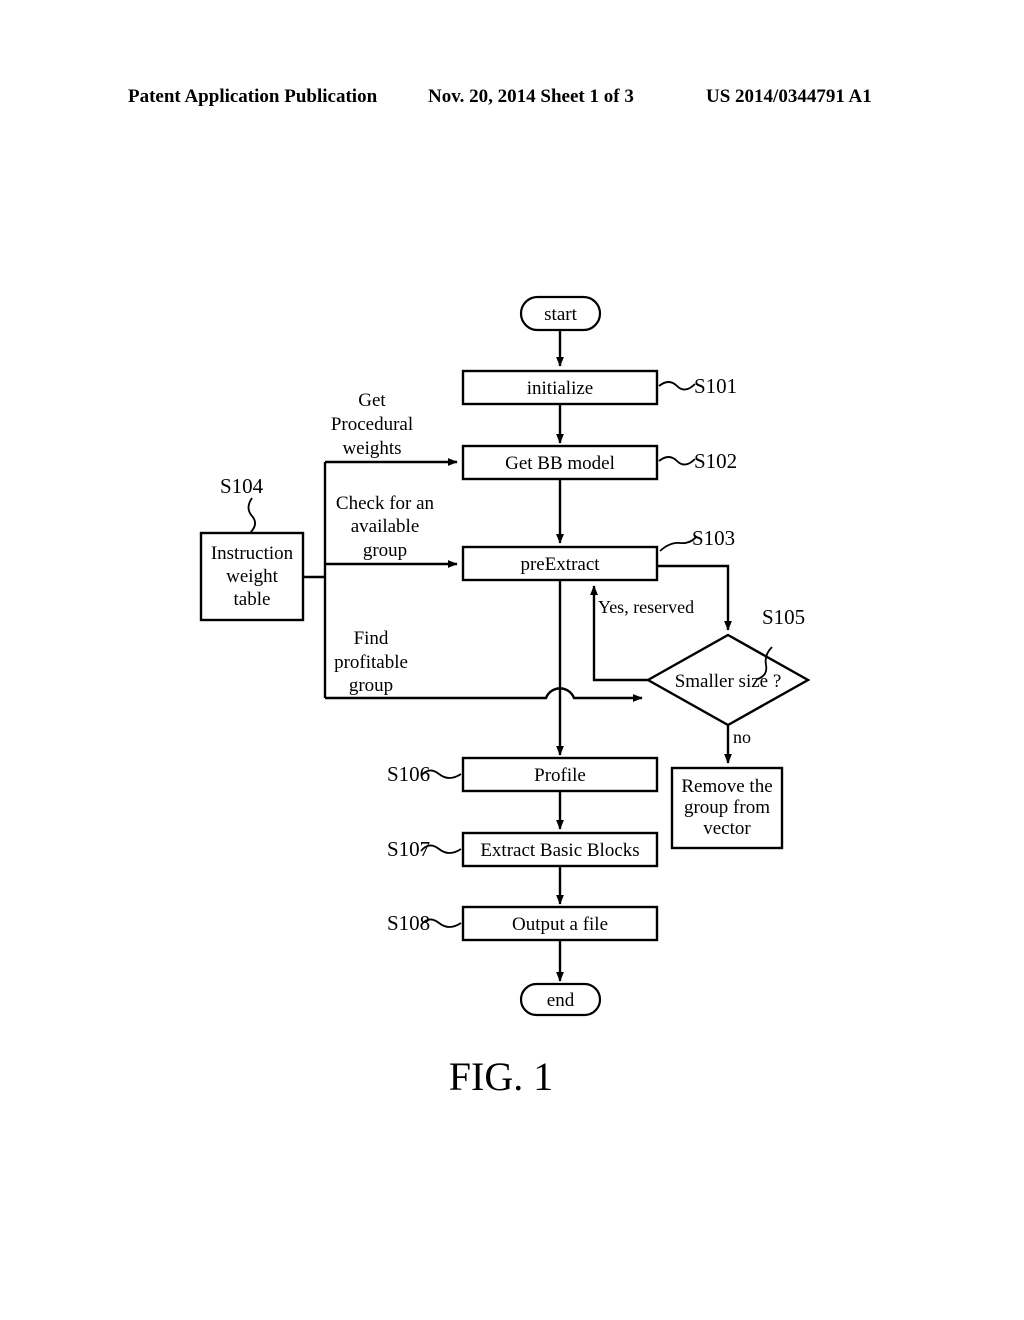 The height and width of the screenshot is (1320, 1024). What do you see at coordinates (372, 400) in the screenshot?
I see `annotation-get-procedural-weights-line1: Get` at bounding box center [372, 400].